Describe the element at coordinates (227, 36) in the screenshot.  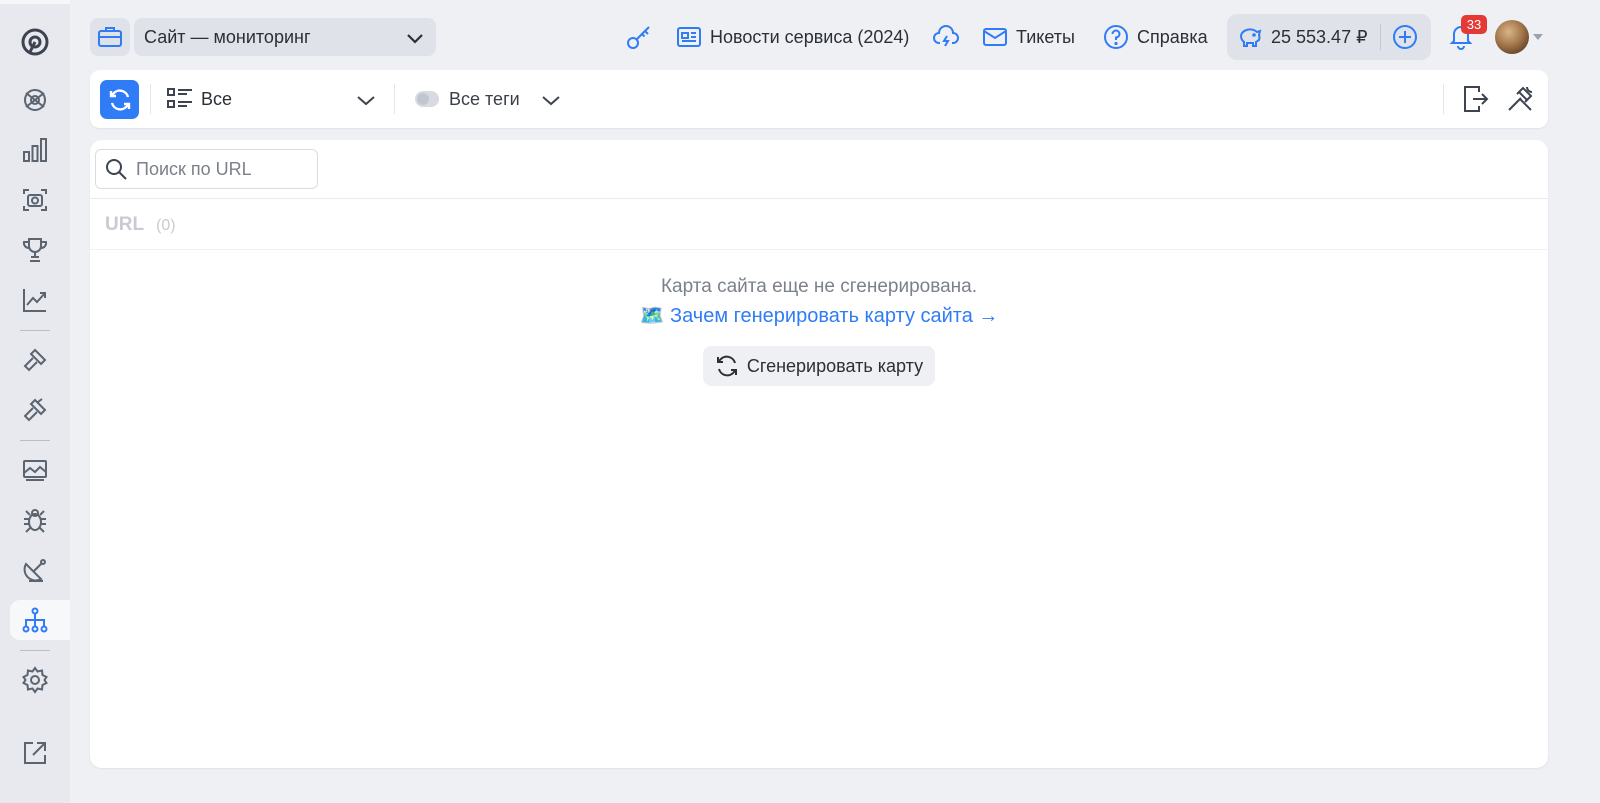
I see `project-name: Сайт — мониторинг` at that location.